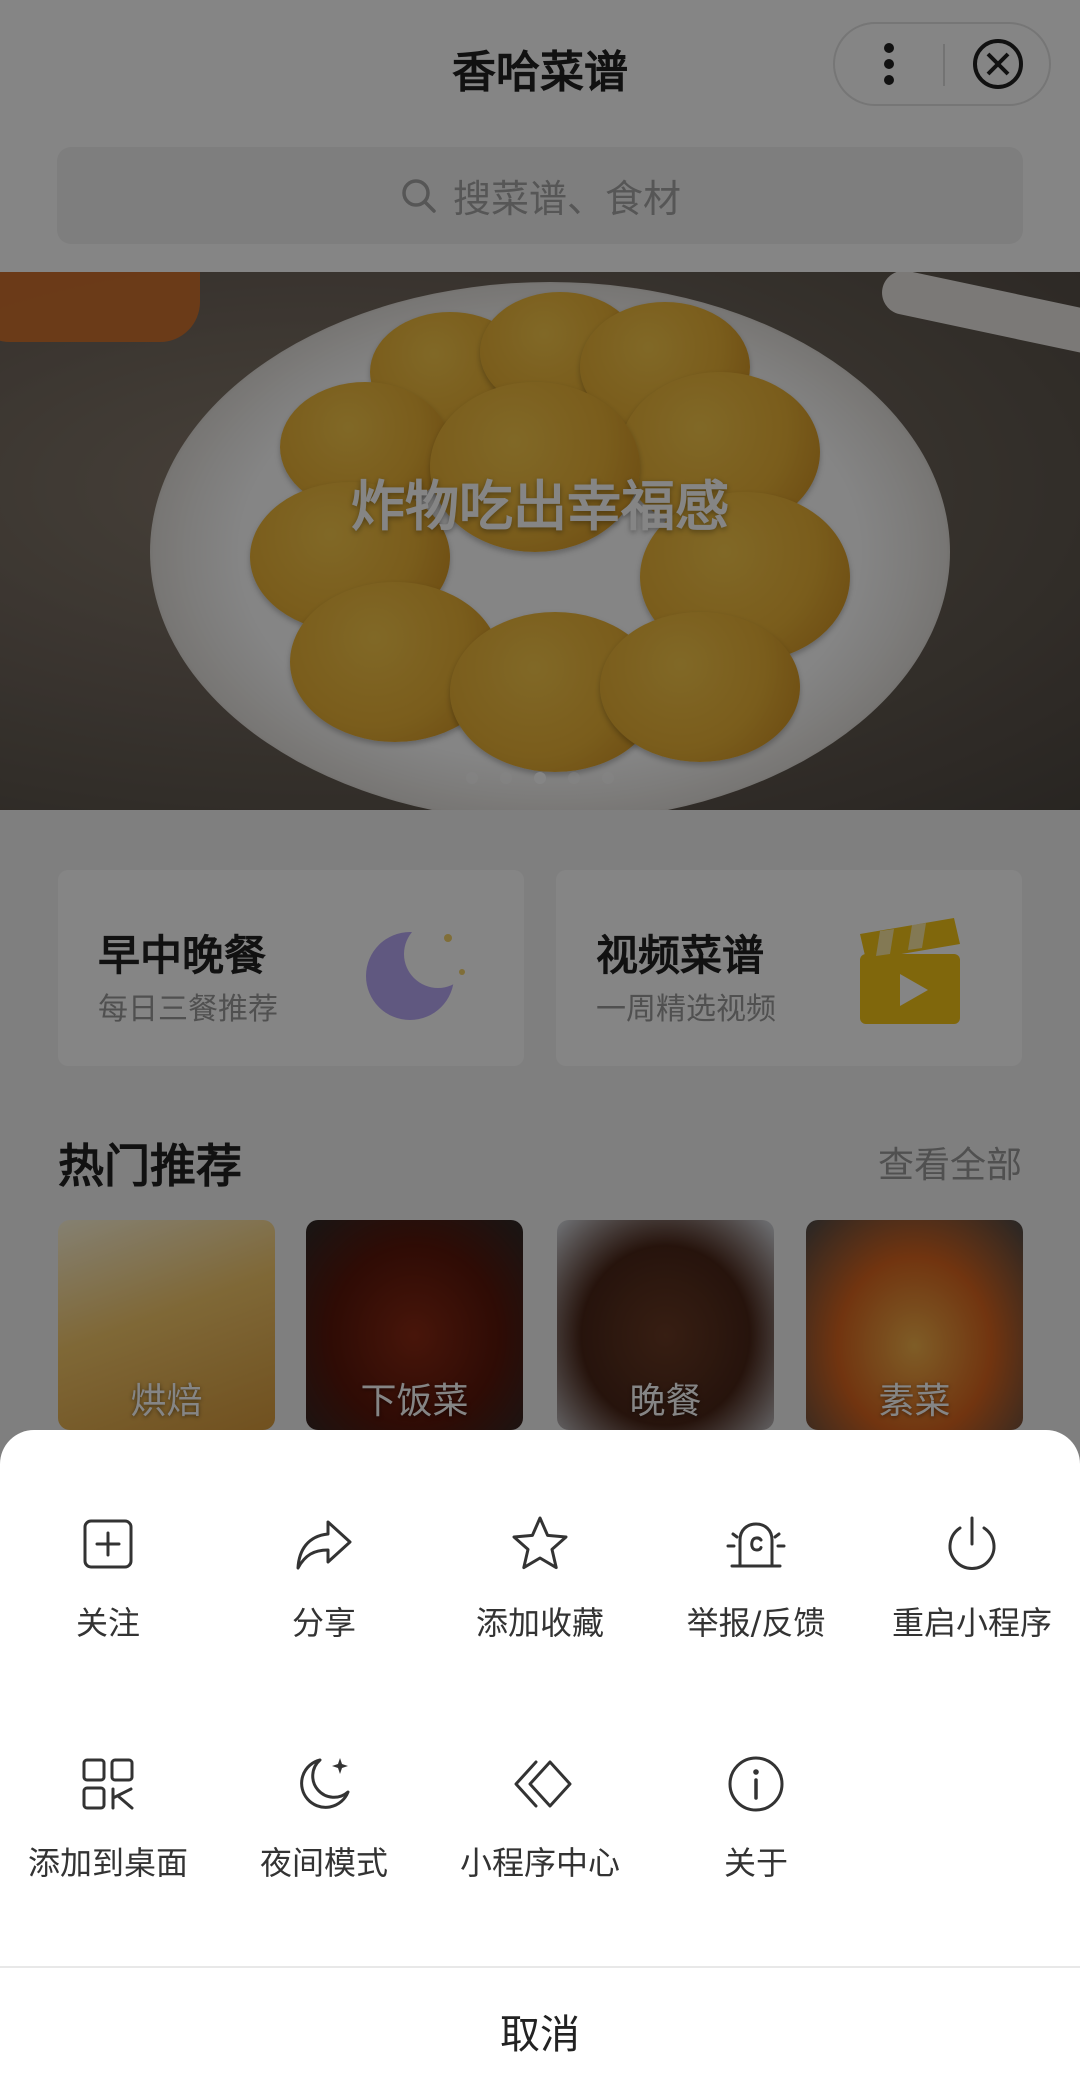 Image resolution: width=1080 pixels, height=2094 pixels. Describe the element at coordinates (971, 1623) in the screenshot. I see `action-label: 重启小程序` at that location.